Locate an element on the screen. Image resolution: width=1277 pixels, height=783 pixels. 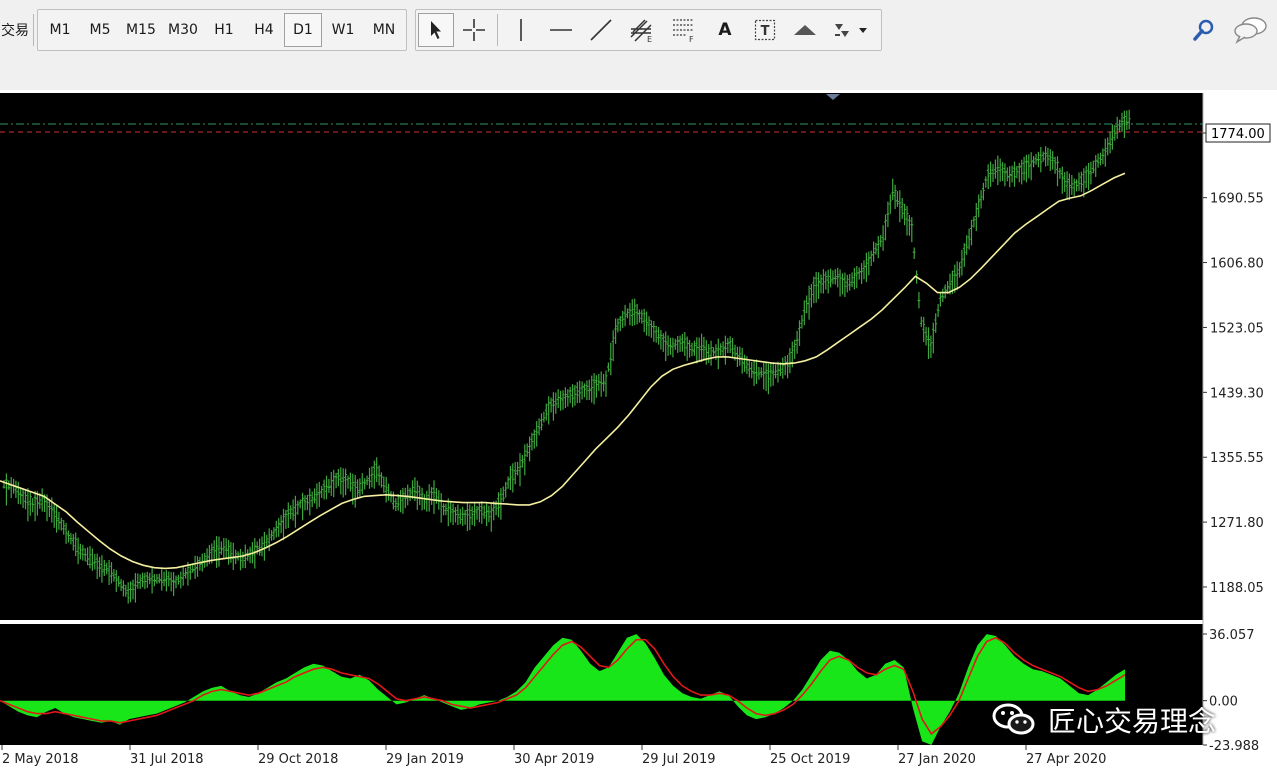
watermark: 匠心交易理念 is located at coordinates (1103, 720).